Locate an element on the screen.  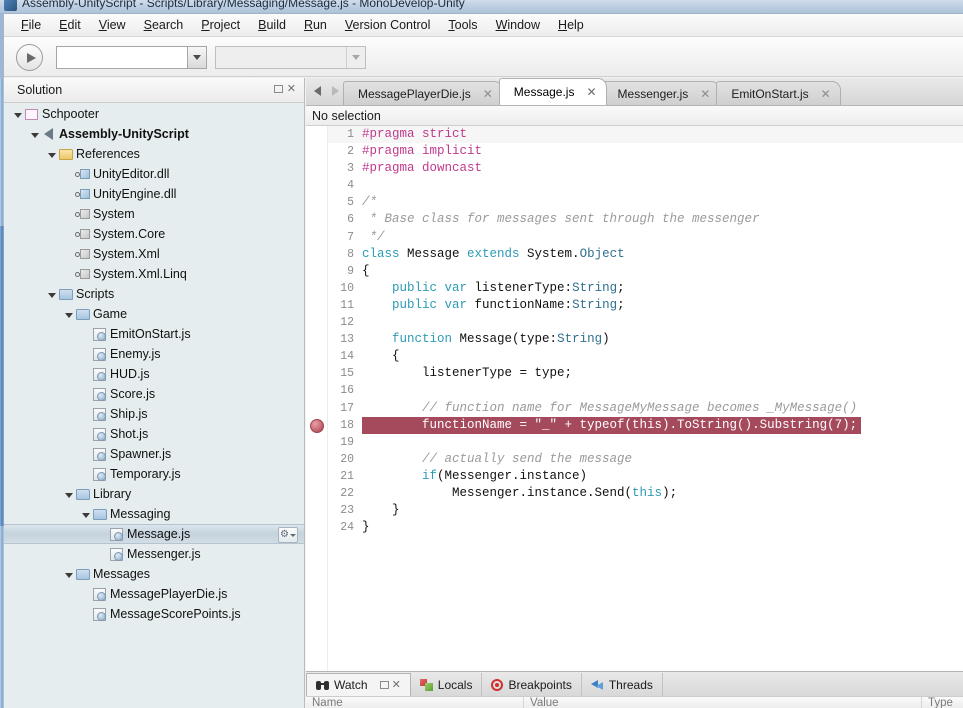
editor-tab-message-js: Message.js ✕ is located at coordinates (552, 91).